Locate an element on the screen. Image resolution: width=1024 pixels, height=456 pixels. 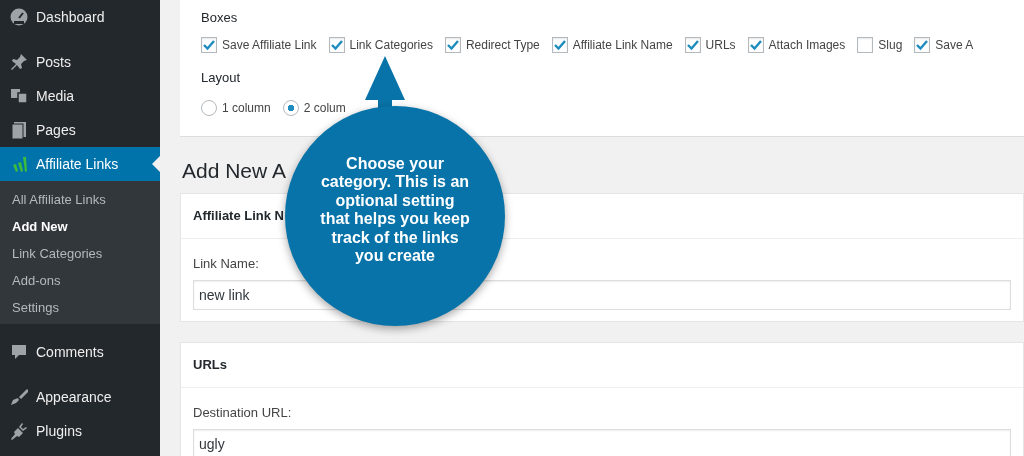
menu-item: Comments is located at coordinates (80, 352).